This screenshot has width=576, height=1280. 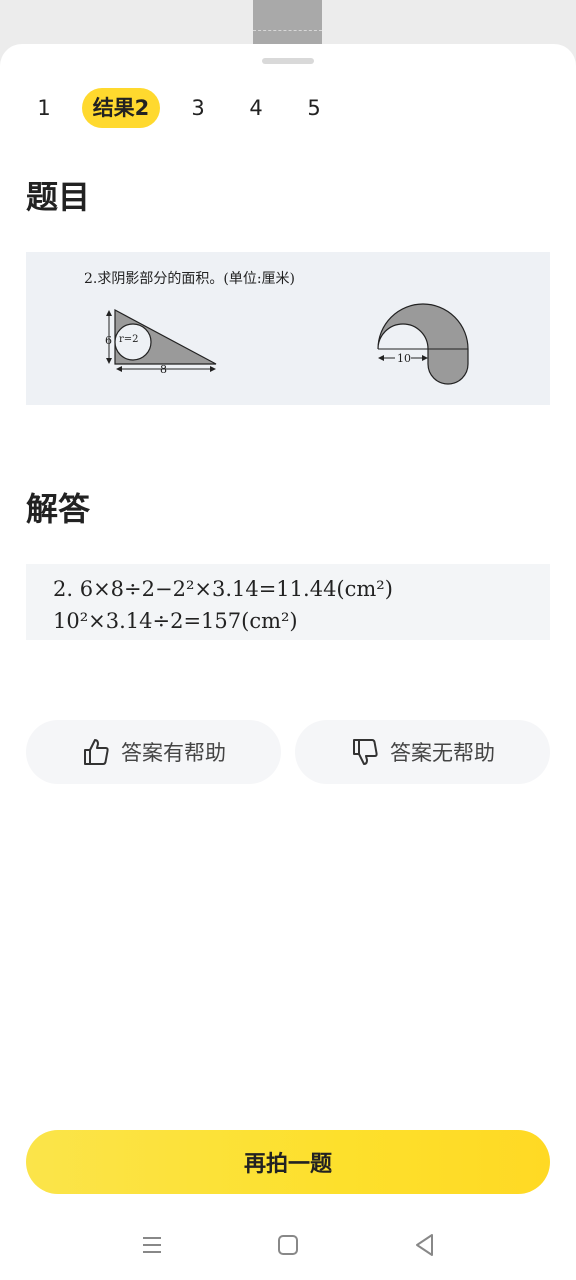 I want to click on answer-title: 解答, so click(x=58, y=509).